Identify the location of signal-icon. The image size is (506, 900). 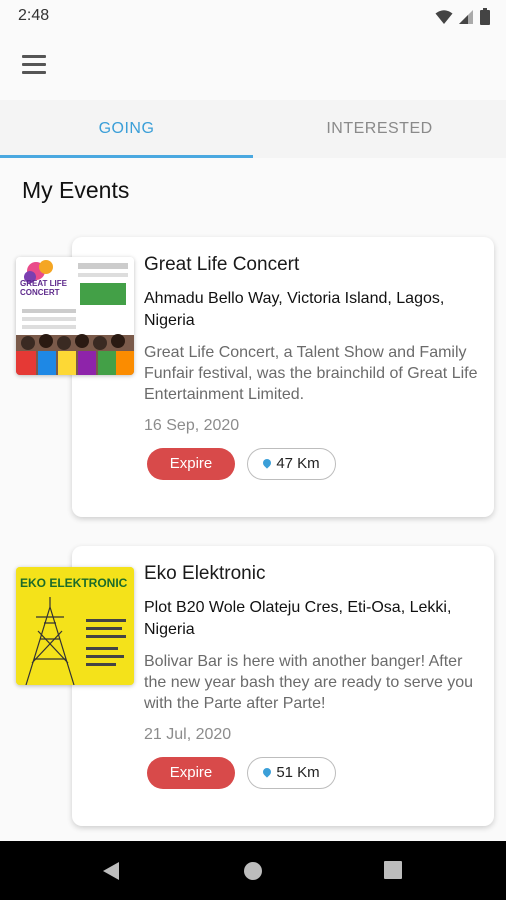
(466, 16).